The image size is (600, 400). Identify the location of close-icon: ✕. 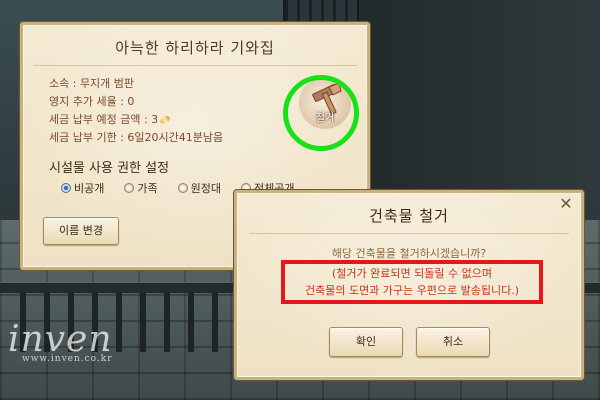
(566, 204).